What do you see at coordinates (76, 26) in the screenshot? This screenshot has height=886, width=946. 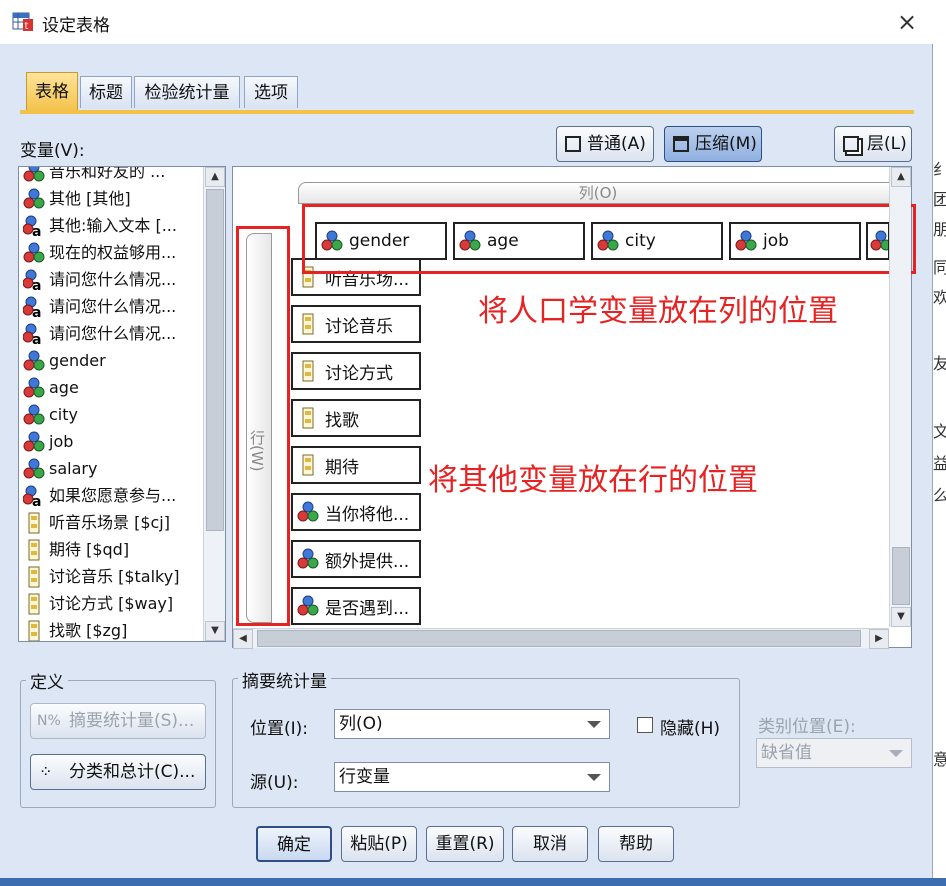 I see `window-title: 设定表格` at bounding box center [76, 26].